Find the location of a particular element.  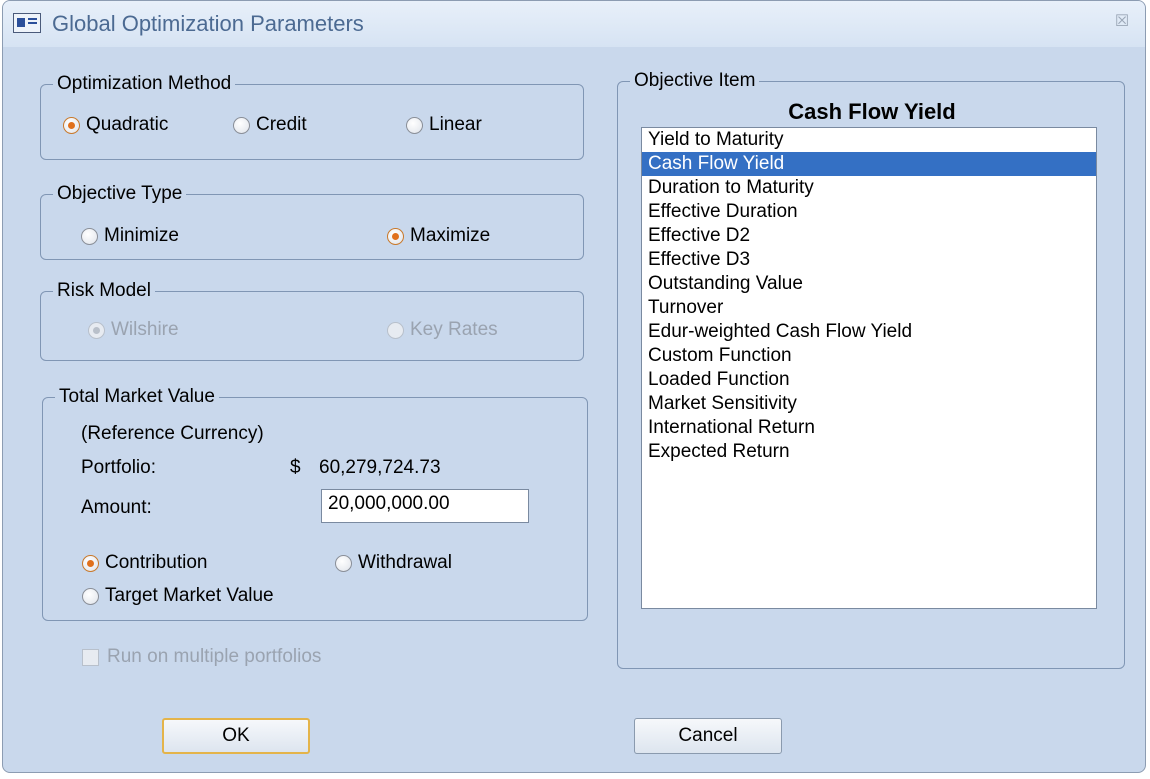

close-icon: ☒ is located at coordinates (1122, 22).